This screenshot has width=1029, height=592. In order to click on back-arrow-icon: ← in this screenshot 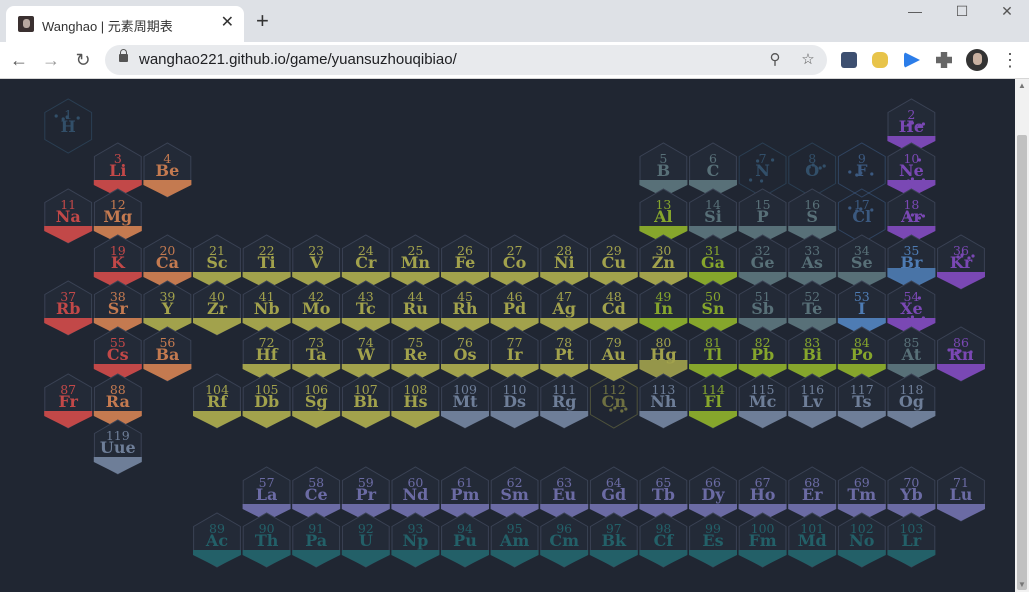, I will do `click(19, 60)`.